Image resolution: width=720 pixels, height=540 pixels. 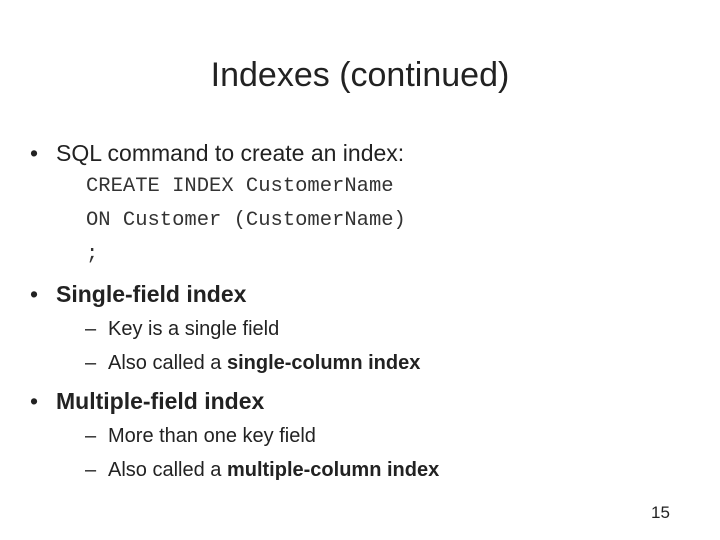 I want to click on bullet-text: Multiple-field index, so click(x=160, y=401).